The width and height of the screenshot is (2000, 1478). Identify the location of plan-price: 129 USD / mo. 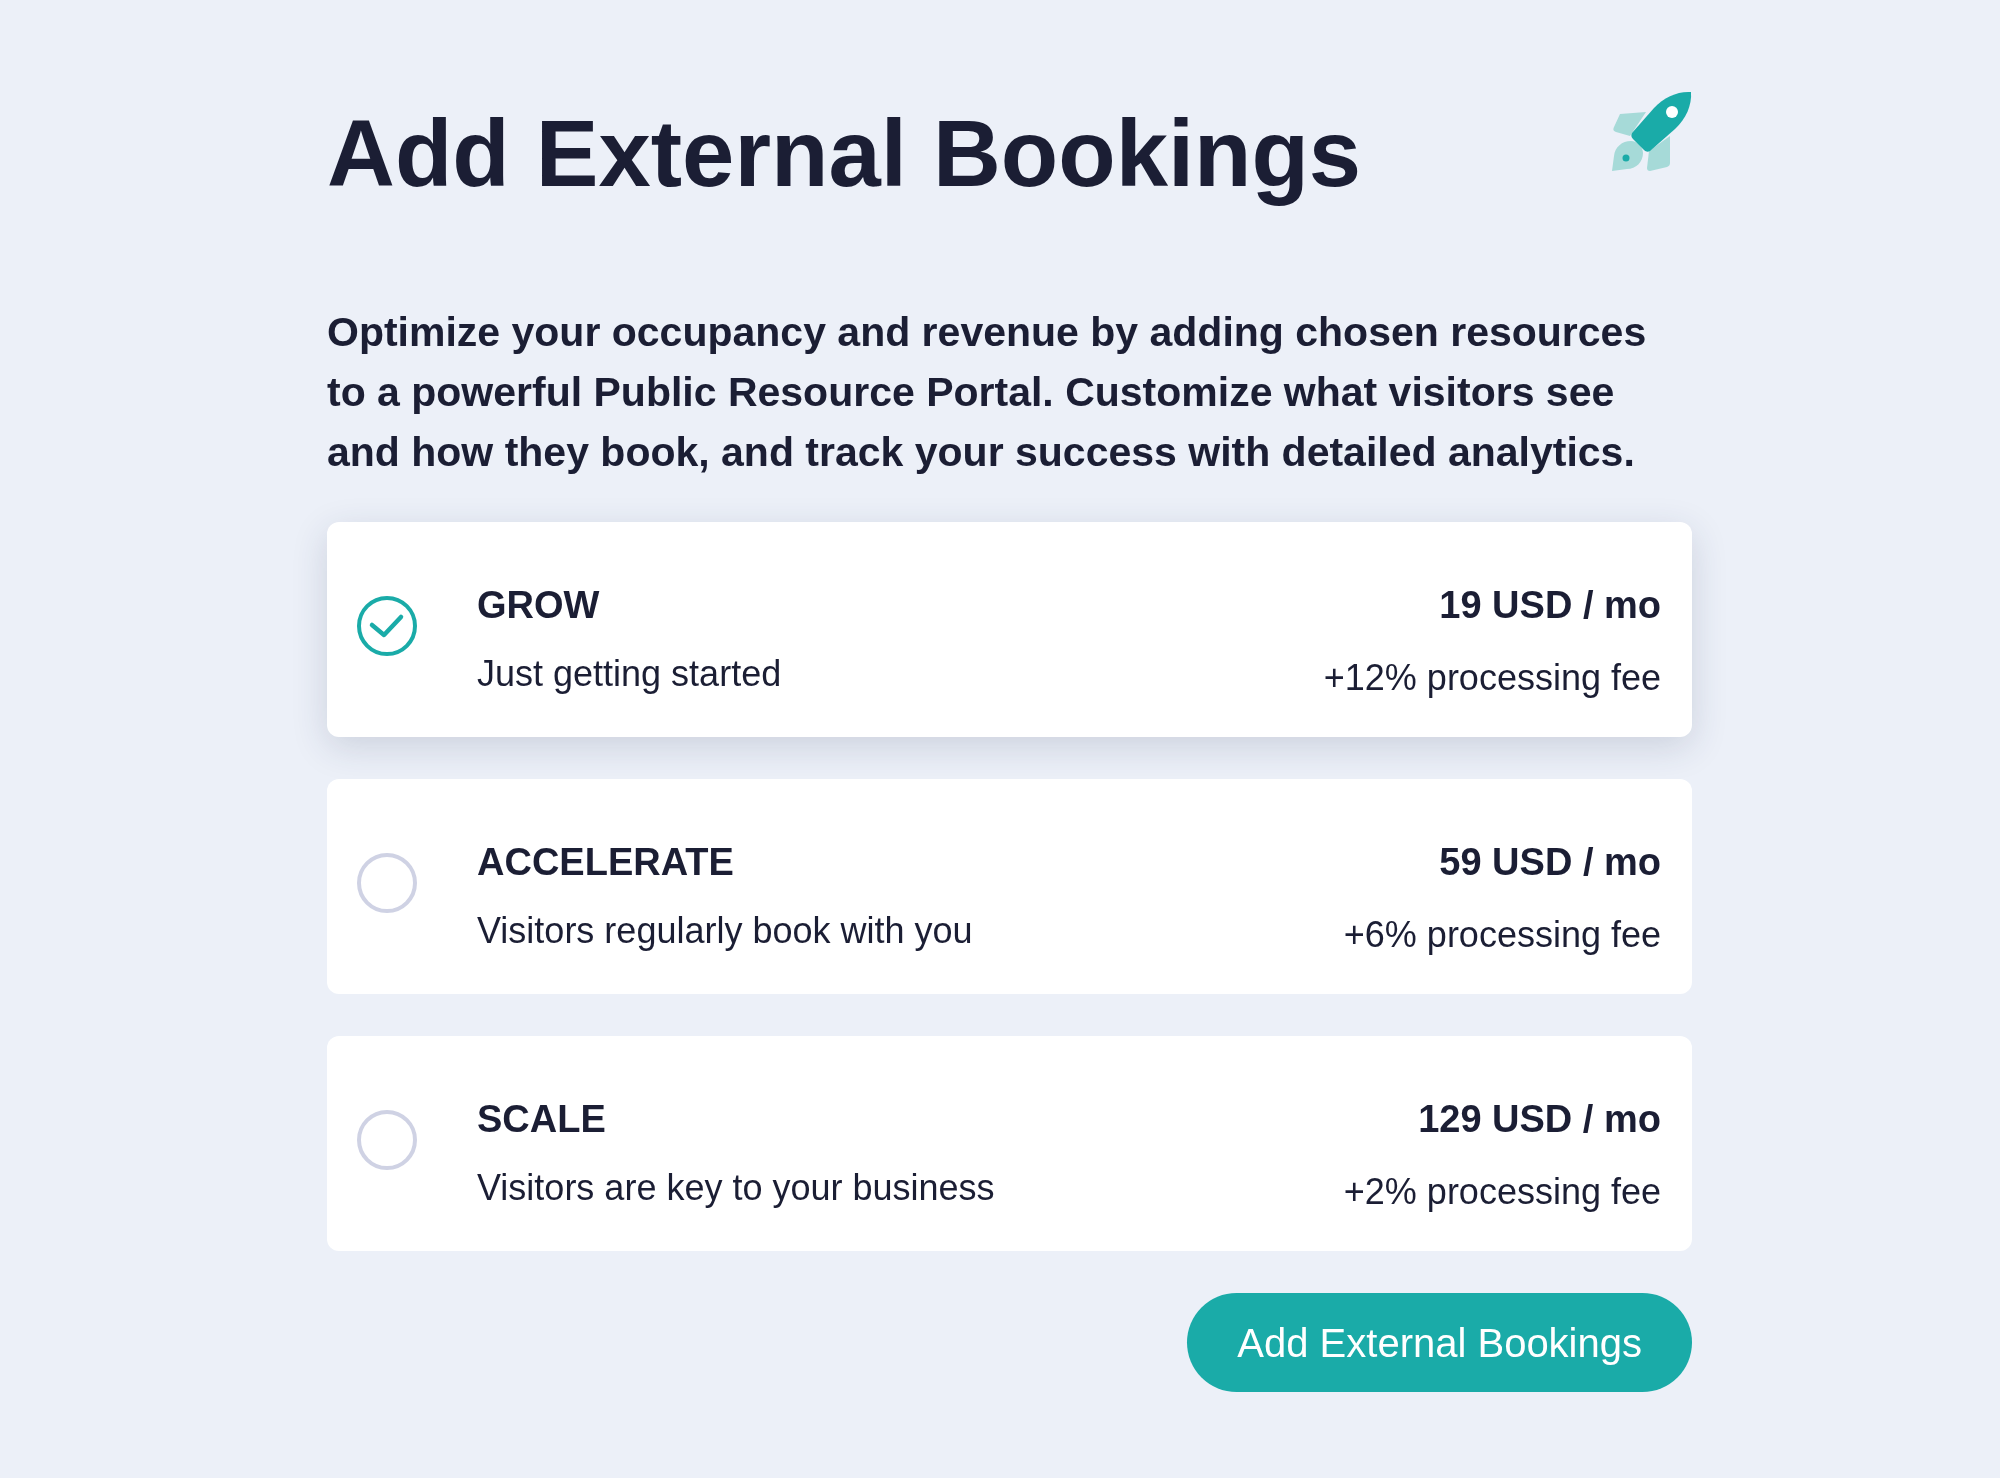
(1539, 1119).